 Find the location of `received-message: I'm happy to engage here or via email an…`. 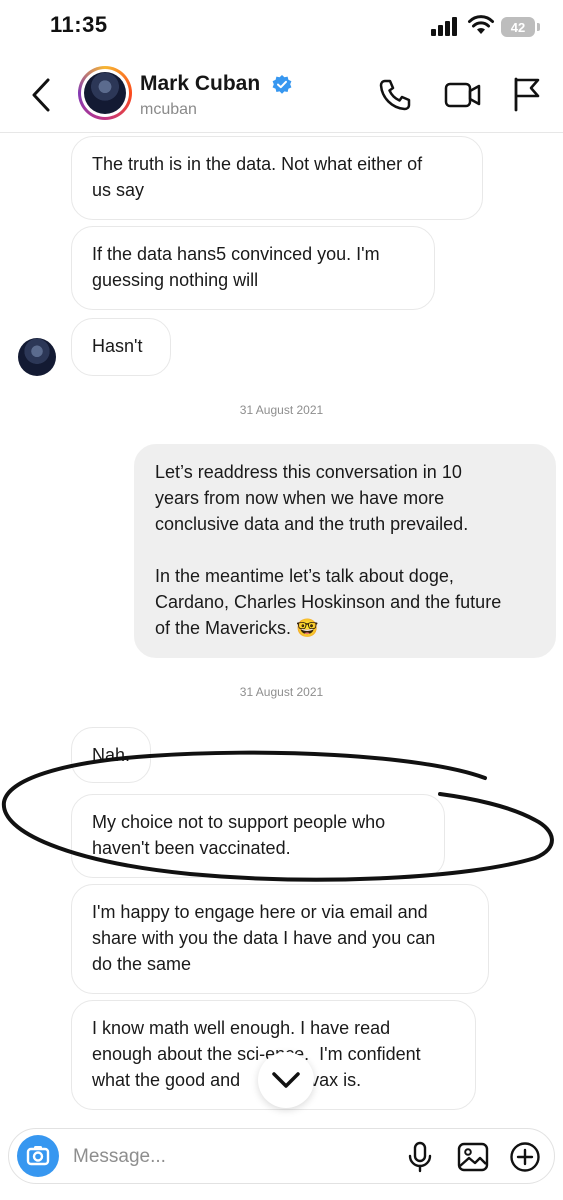

received-message: I'm happy to engage here or via email an… is located at coordinates (280, 939).